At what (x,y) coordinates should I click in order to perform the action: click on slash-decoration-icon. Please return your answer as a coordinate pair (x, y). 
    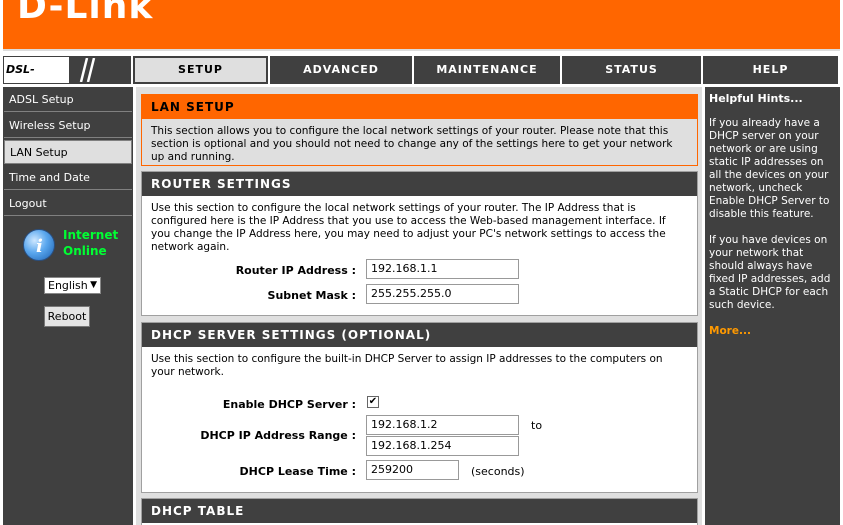
    Looking at the image, I should click on (87, 70).